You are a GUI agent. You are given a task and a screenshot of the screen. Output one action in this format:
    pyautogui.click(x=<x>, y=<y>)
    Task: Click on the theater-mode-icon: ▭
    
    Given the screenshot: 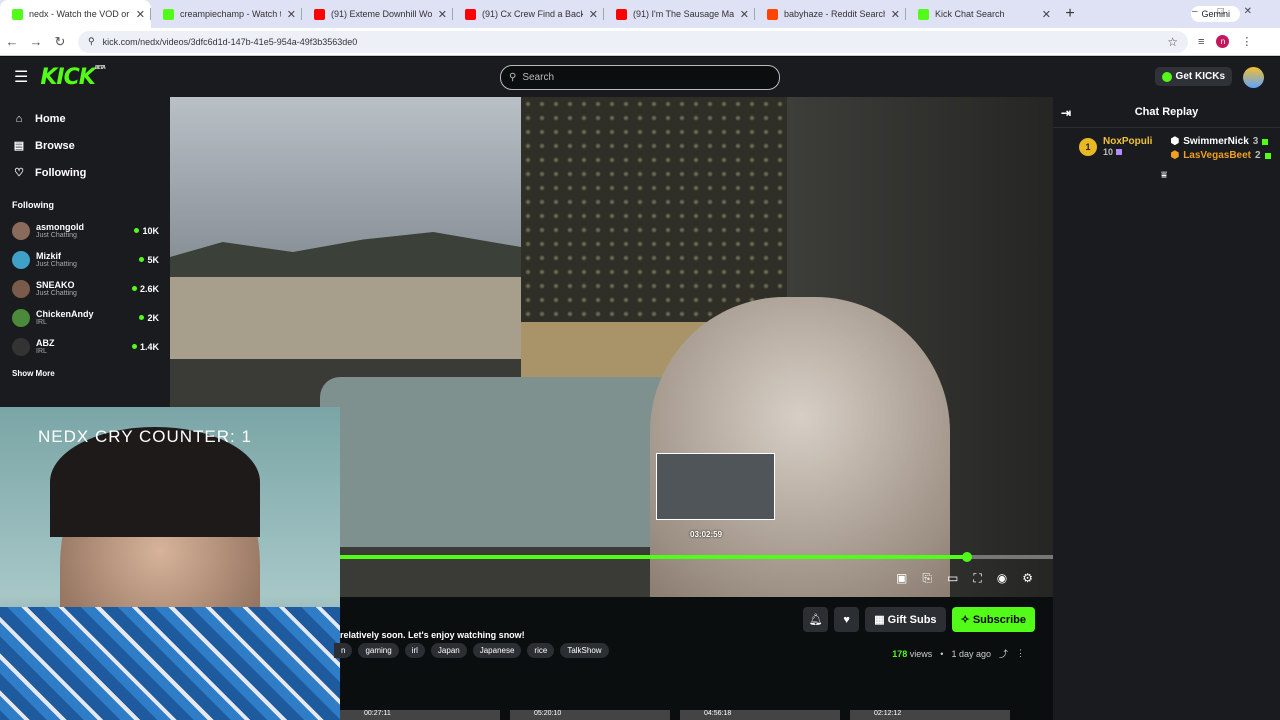 What is the action you would take?
    pyautogui.click(x=952, y=578)
    